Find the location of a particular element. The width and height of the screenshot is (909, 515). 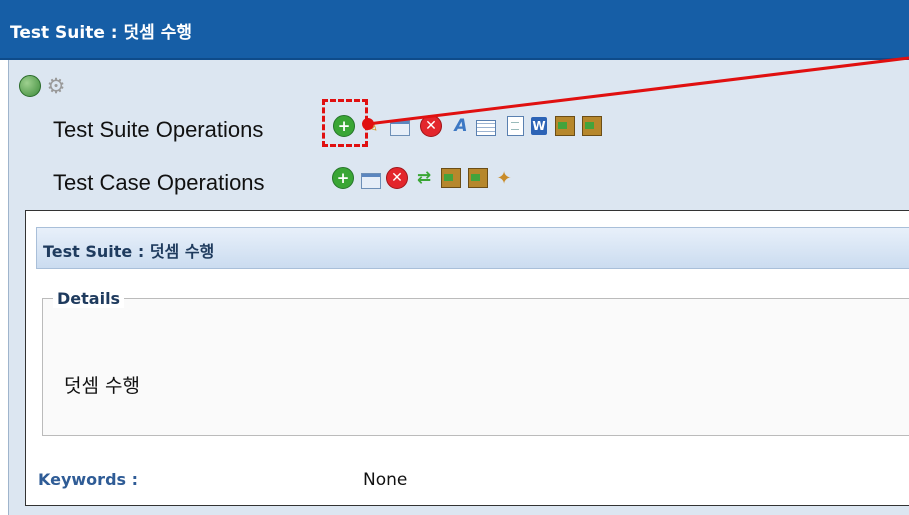

panel-header-title: Test Suite : 덧셈 수행 is located at coordinates (129, 251).